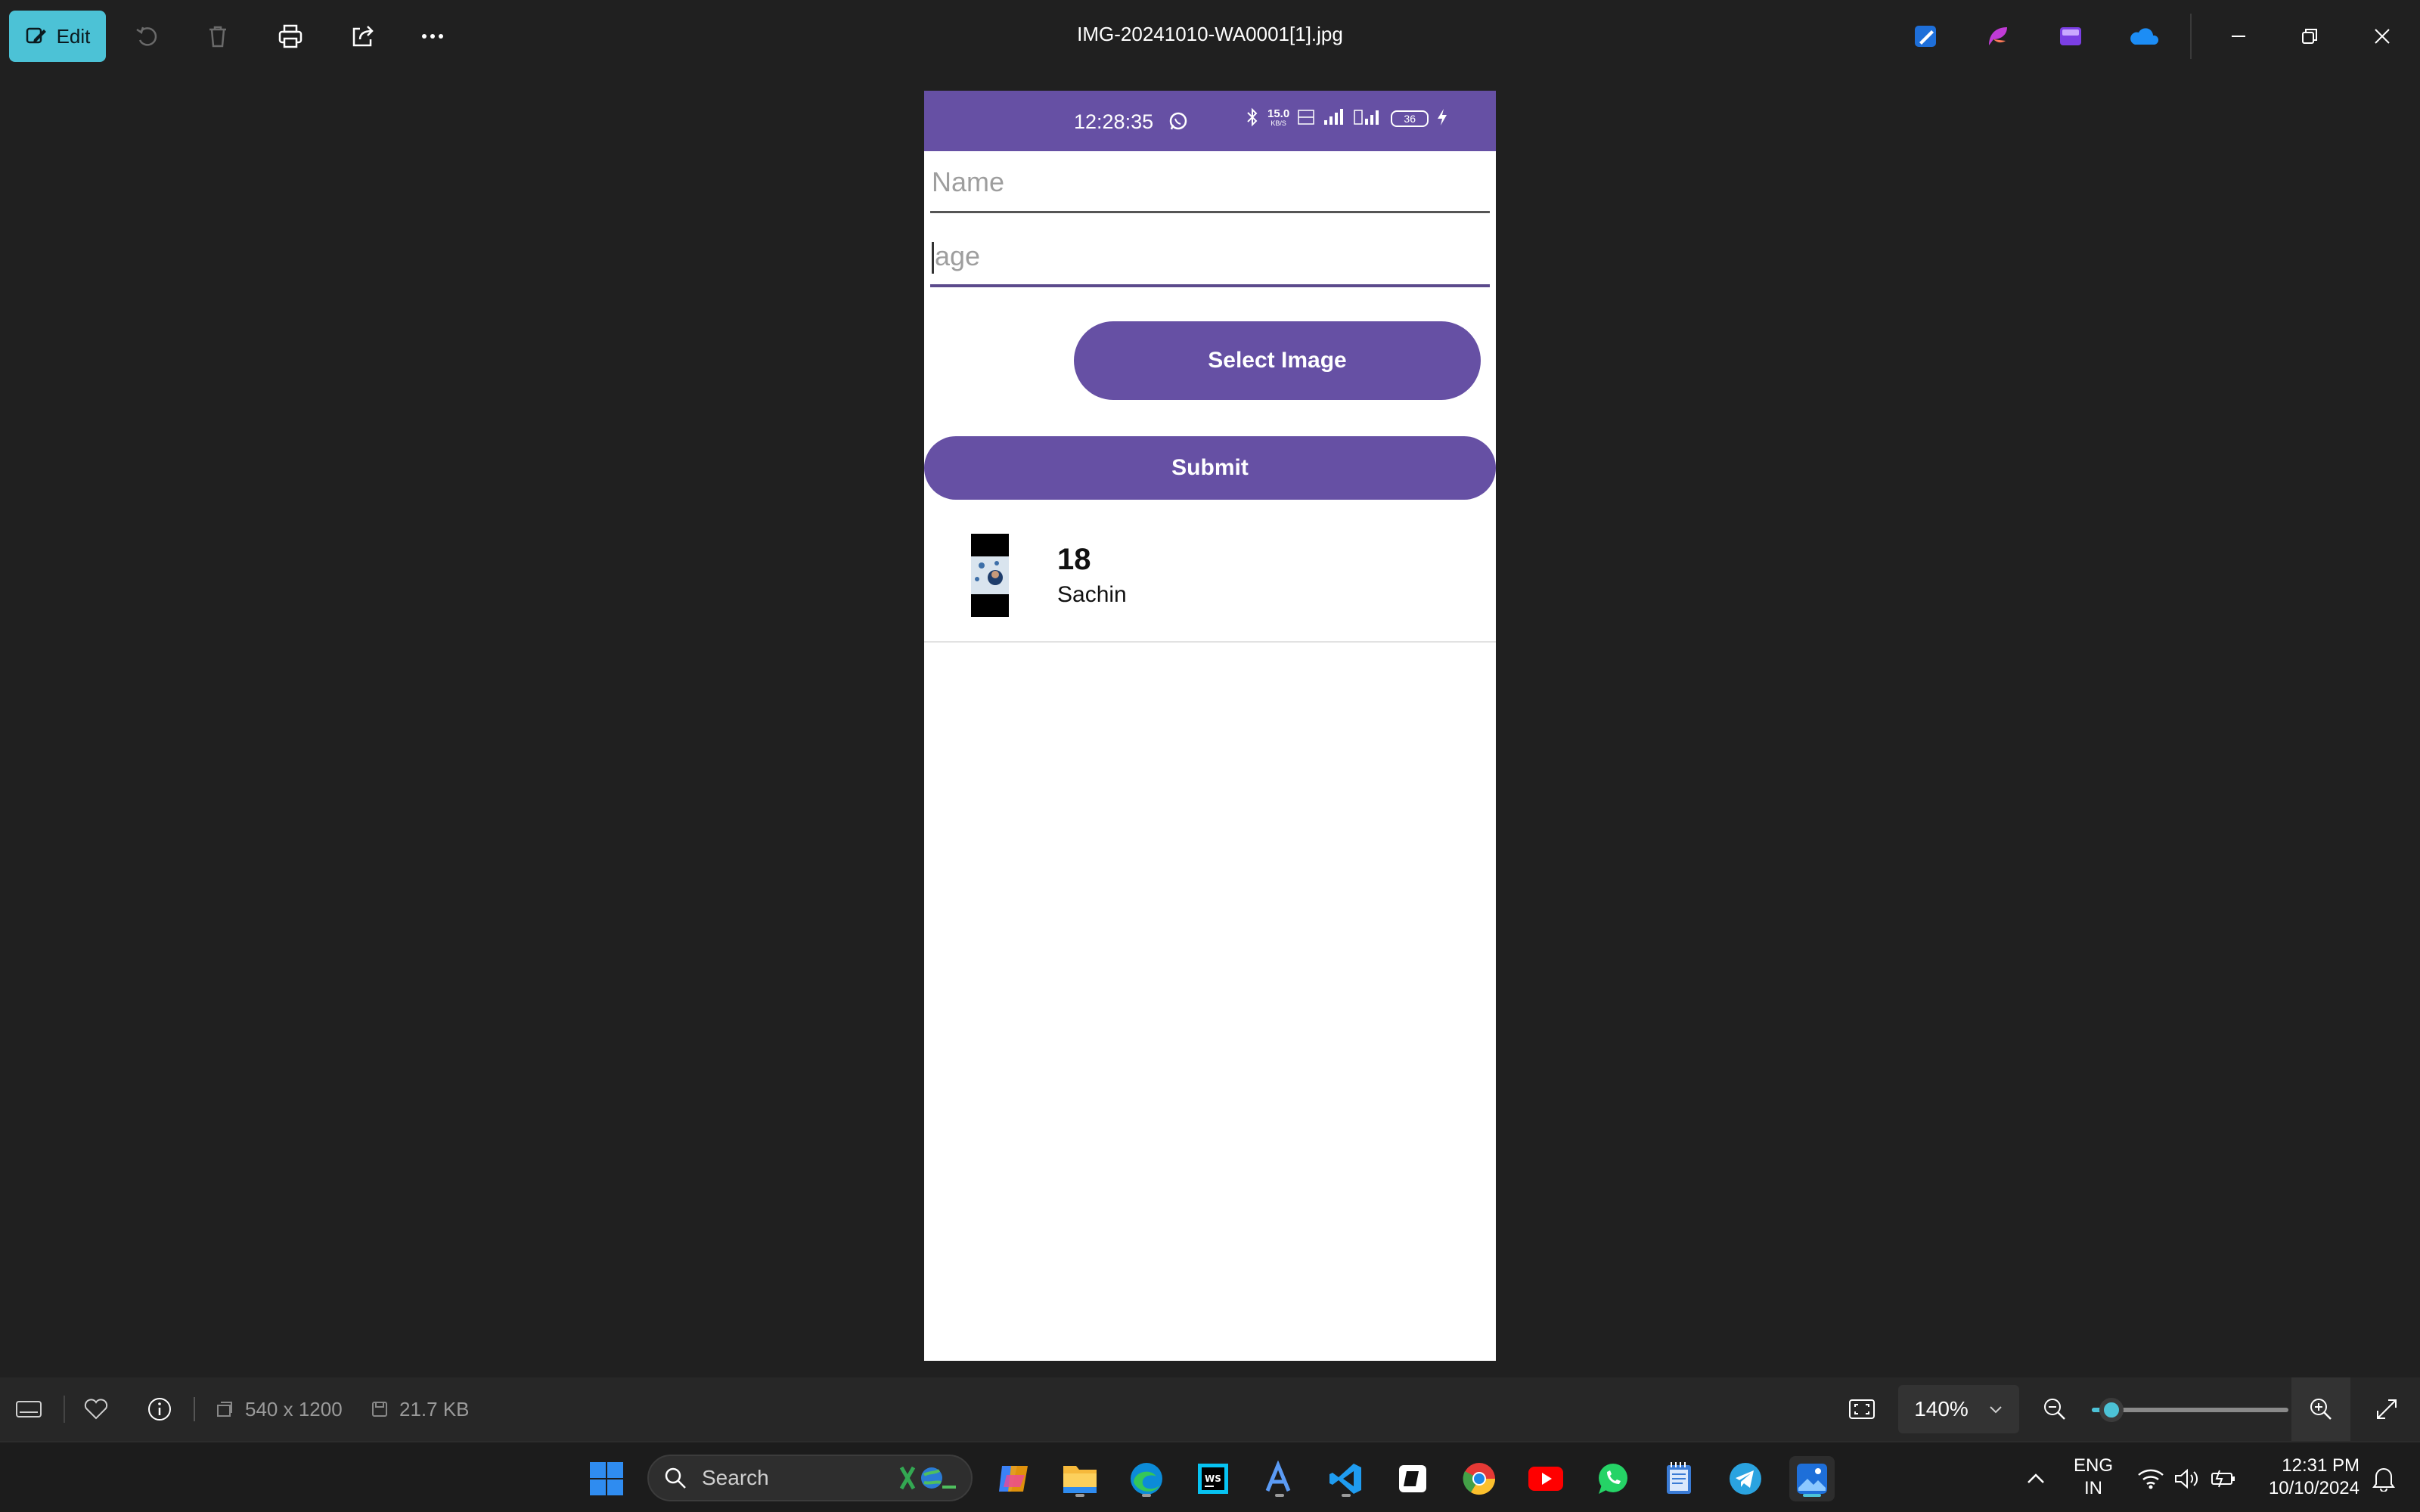 This screenshot has width=2420, height=1512. What do you see at coordinates (96, 1409) in the screenshot?
I see `favorite-icon` at bounding box center [96, 1409].